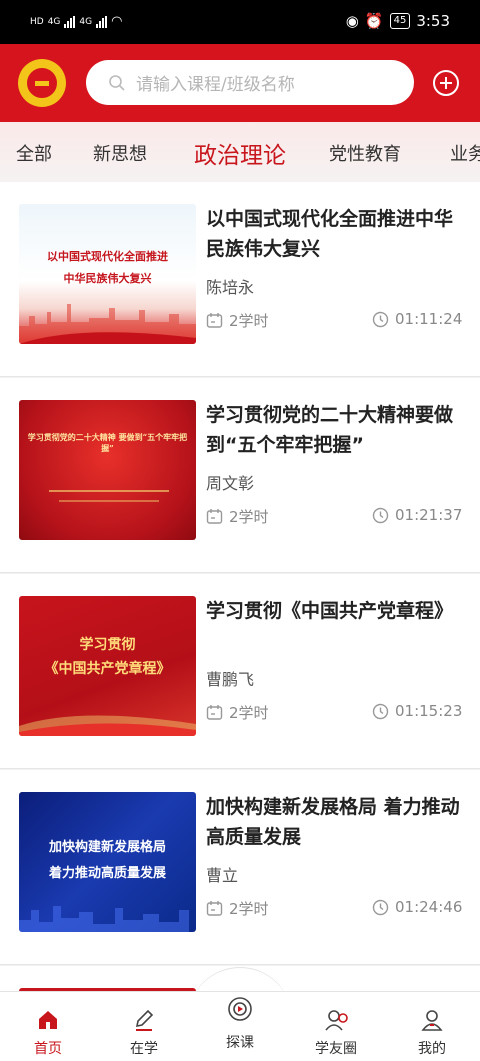 This screenshot has width=480, height=1061. Describe the element at coordinates (107, 873) in the screenshot. I see `thumb-text-line: 着力推动高质量发展` at that location.